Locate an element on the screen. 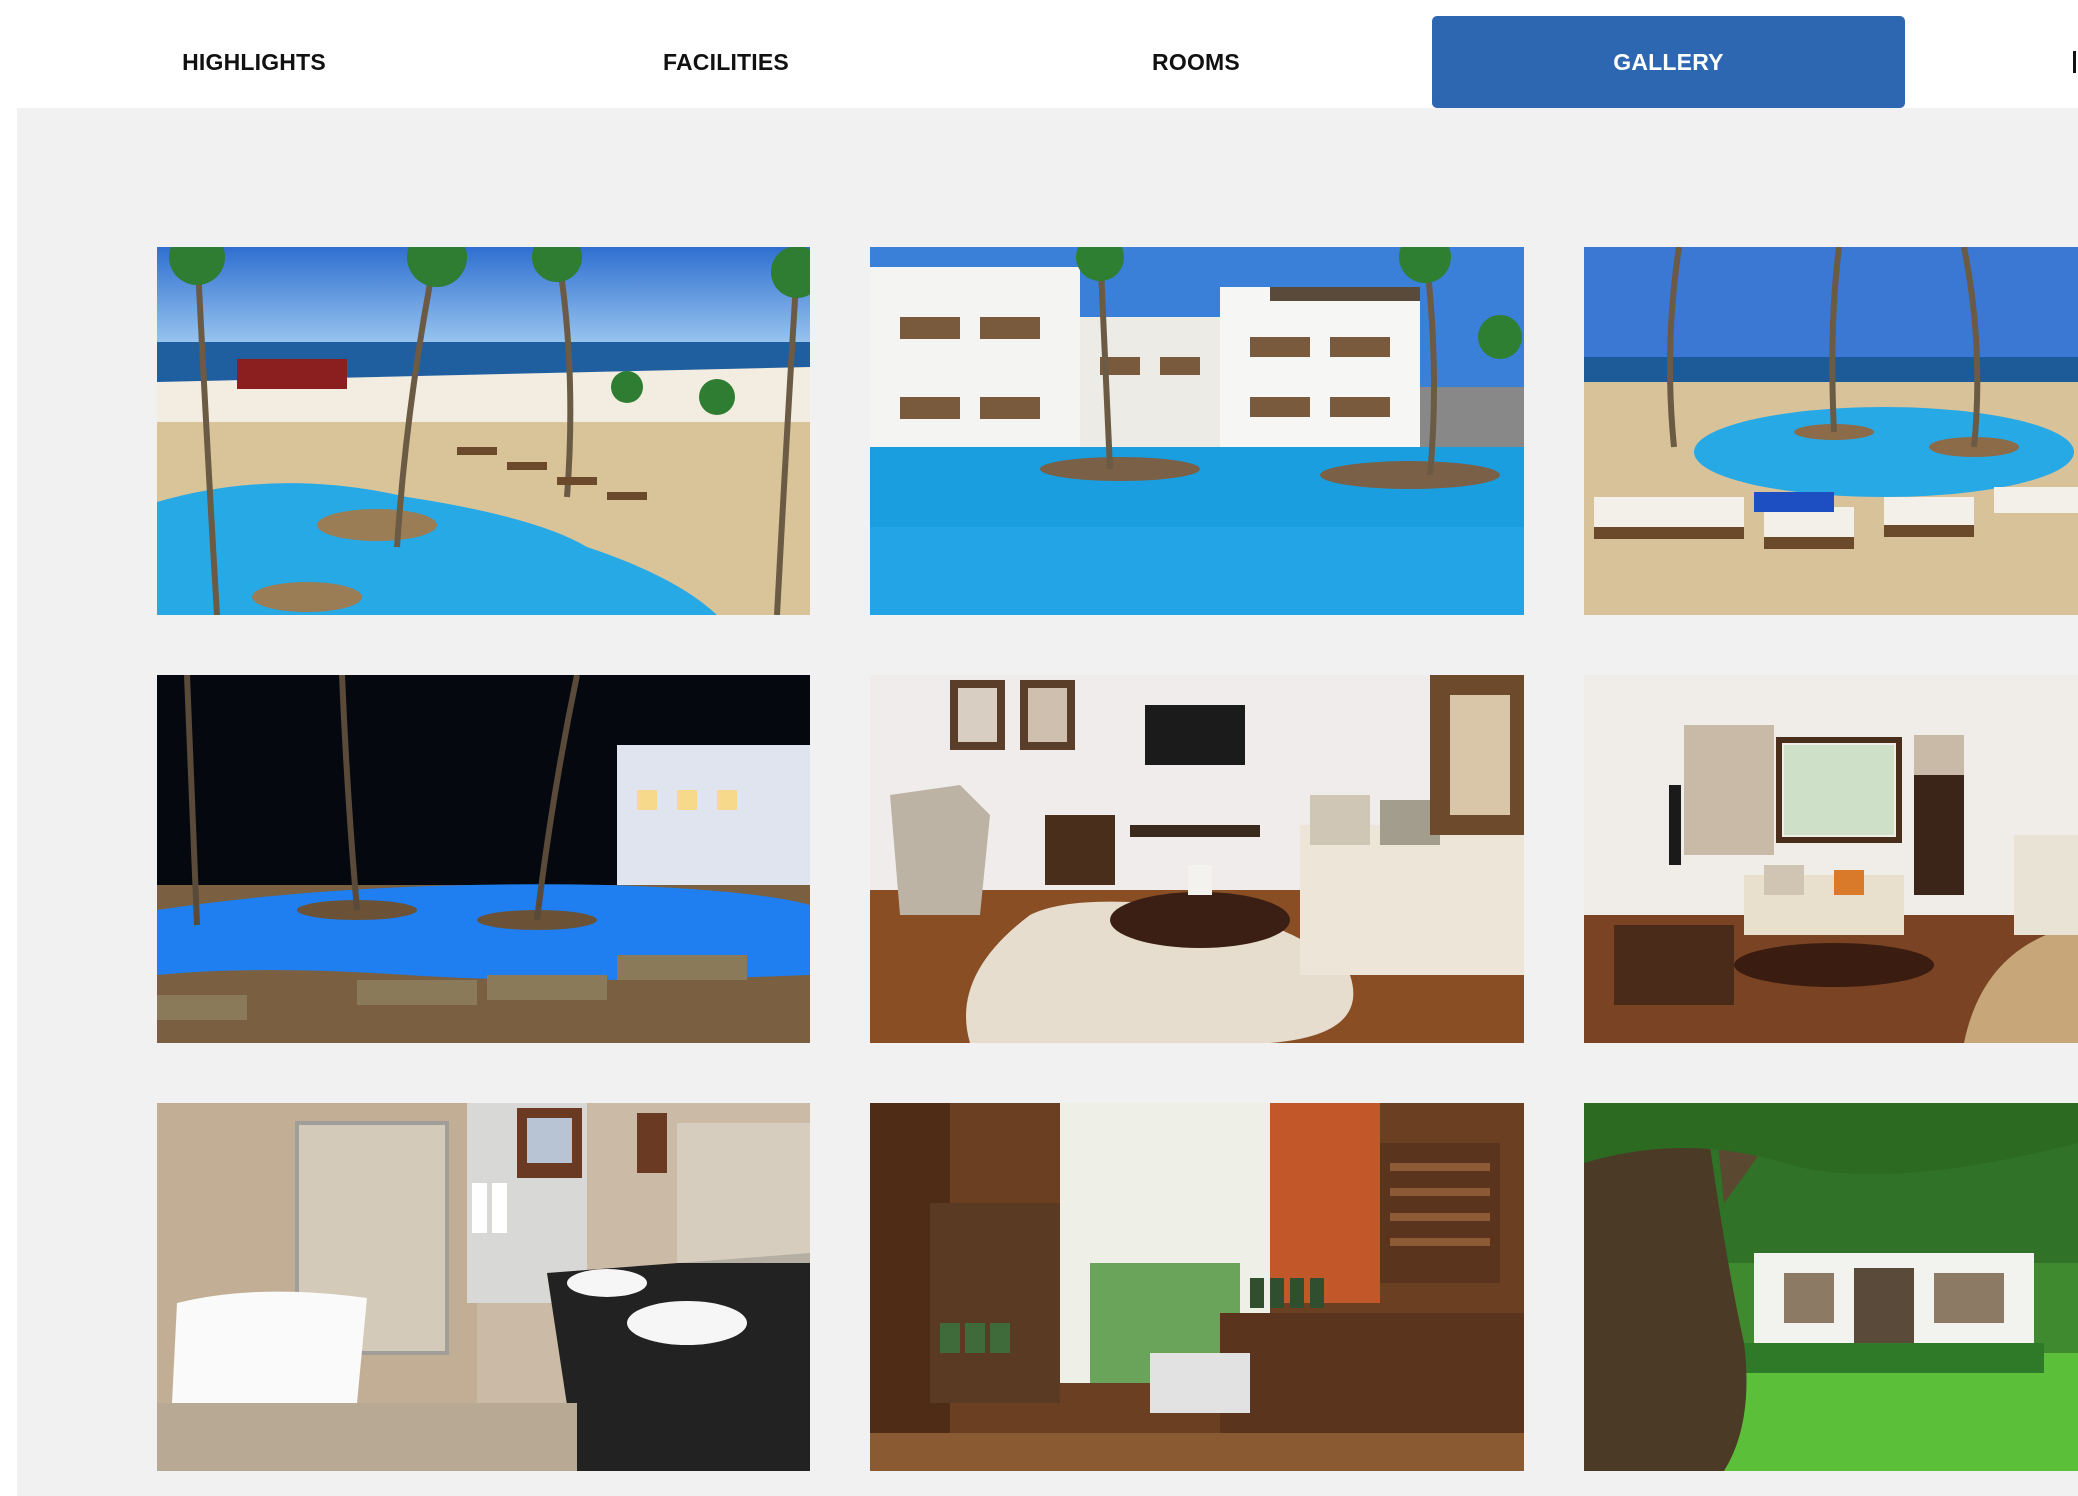 Image resolution: width=2078 pixels, height=1496 pixels. tab-facilities: FACILITIES is located at coordinates (726, 62).